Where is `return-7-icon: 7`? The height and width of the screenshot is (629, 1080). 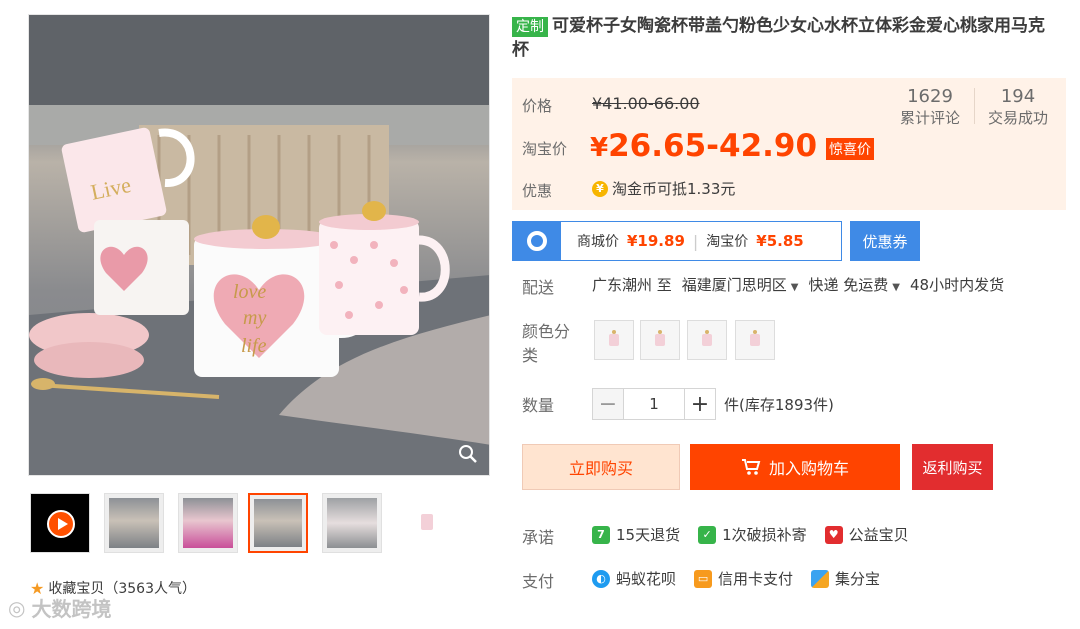 return-7-icon: 7 is located at coordinates (601, 534).